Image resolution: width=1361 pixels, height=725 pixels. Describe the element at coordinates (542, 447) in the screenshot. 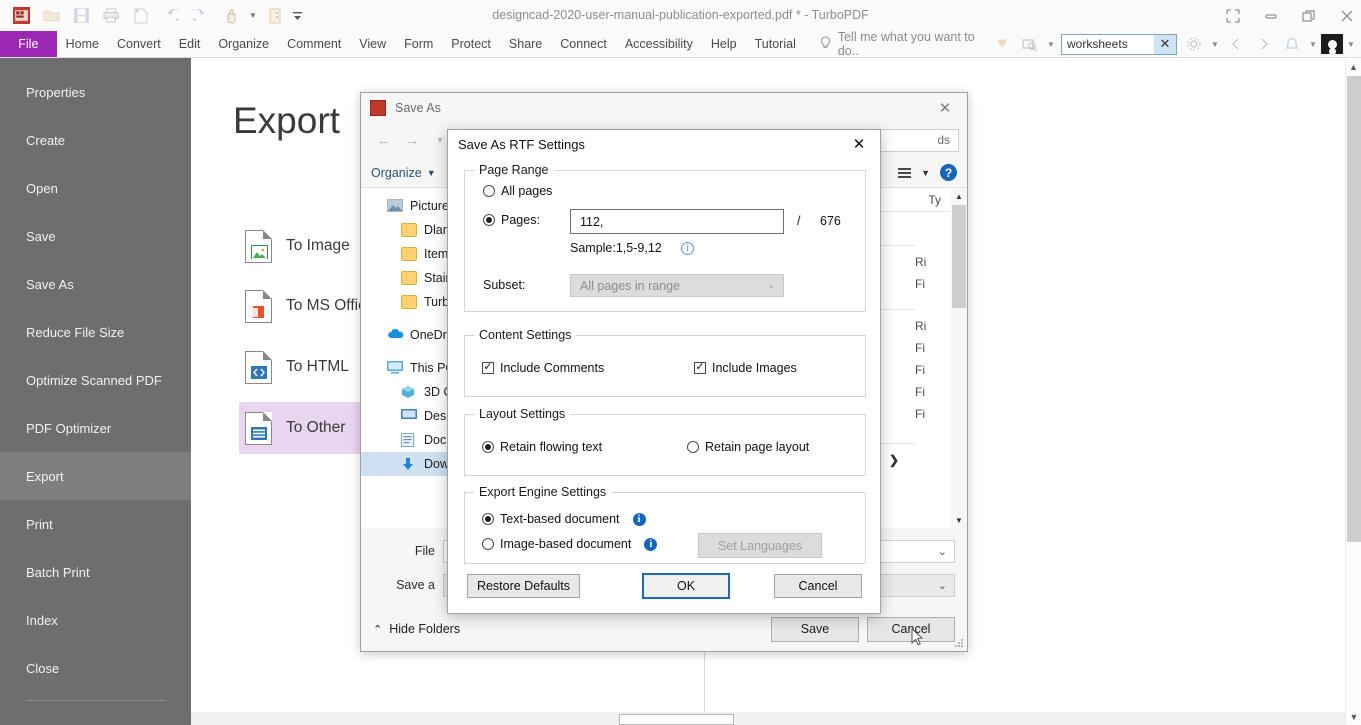

I see `radio-retain-flowing-text: Retain flowing text` at that location.